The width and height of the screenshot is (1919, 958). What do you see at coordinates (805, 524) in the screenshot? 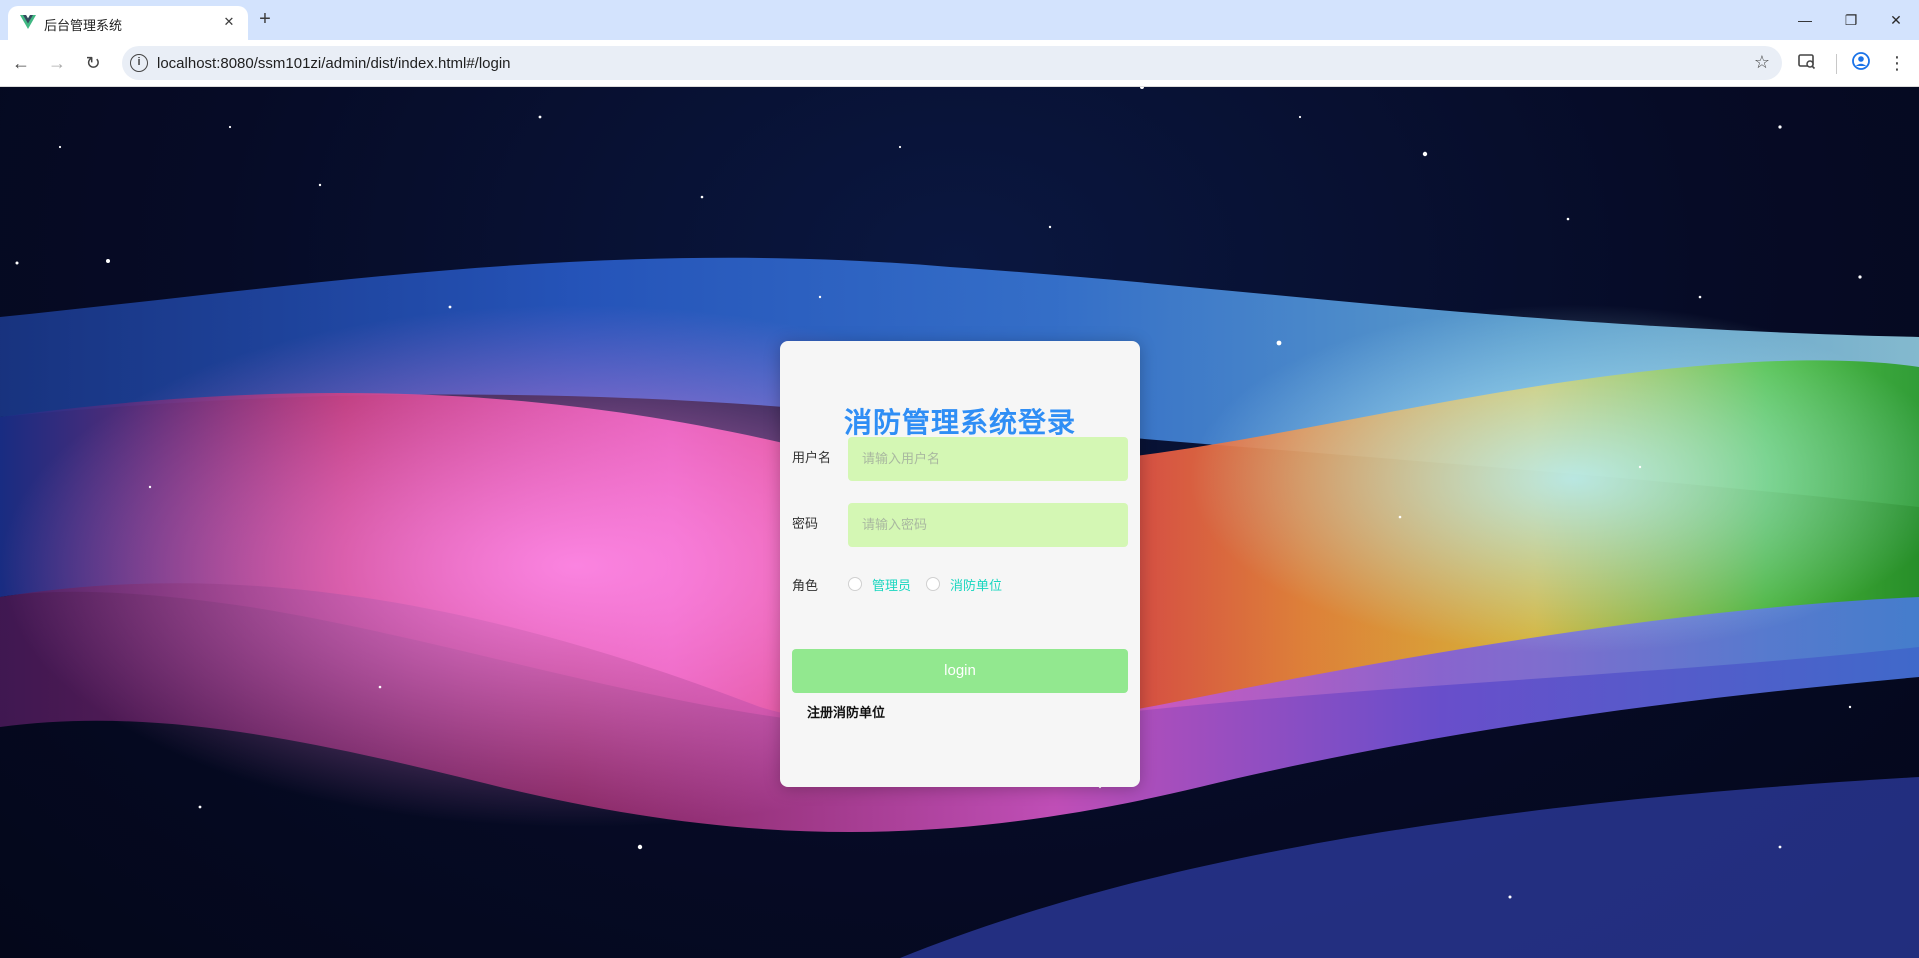
I see `password-label: 密码` at bounding box center [805, 524].